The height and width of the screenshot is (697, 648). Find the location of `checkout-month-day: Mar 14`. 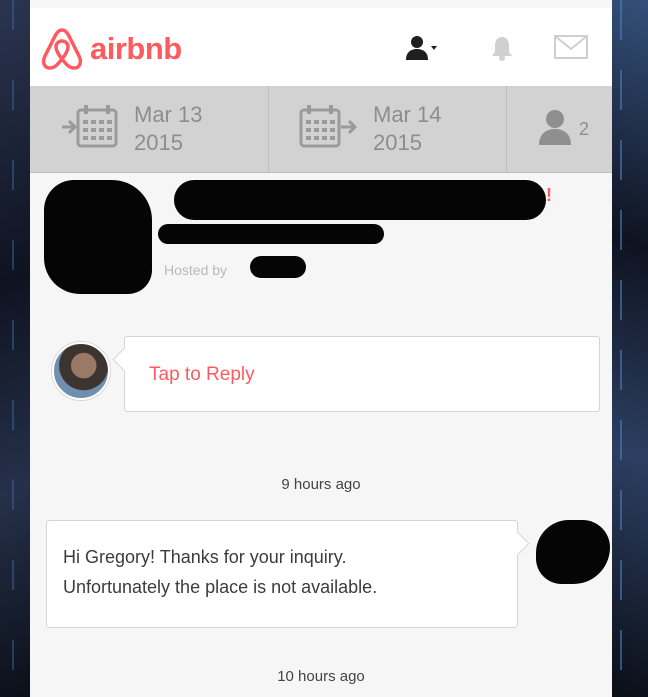

checkout-month-day: Mar 14 is located at coordinates (407, 114).